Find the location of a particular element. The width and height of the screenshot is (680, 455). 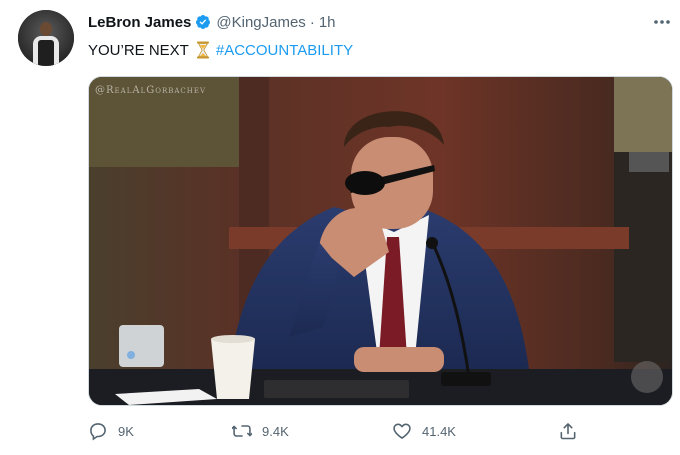

retweet-button: 9.4K is located at coordinates (260, 431).